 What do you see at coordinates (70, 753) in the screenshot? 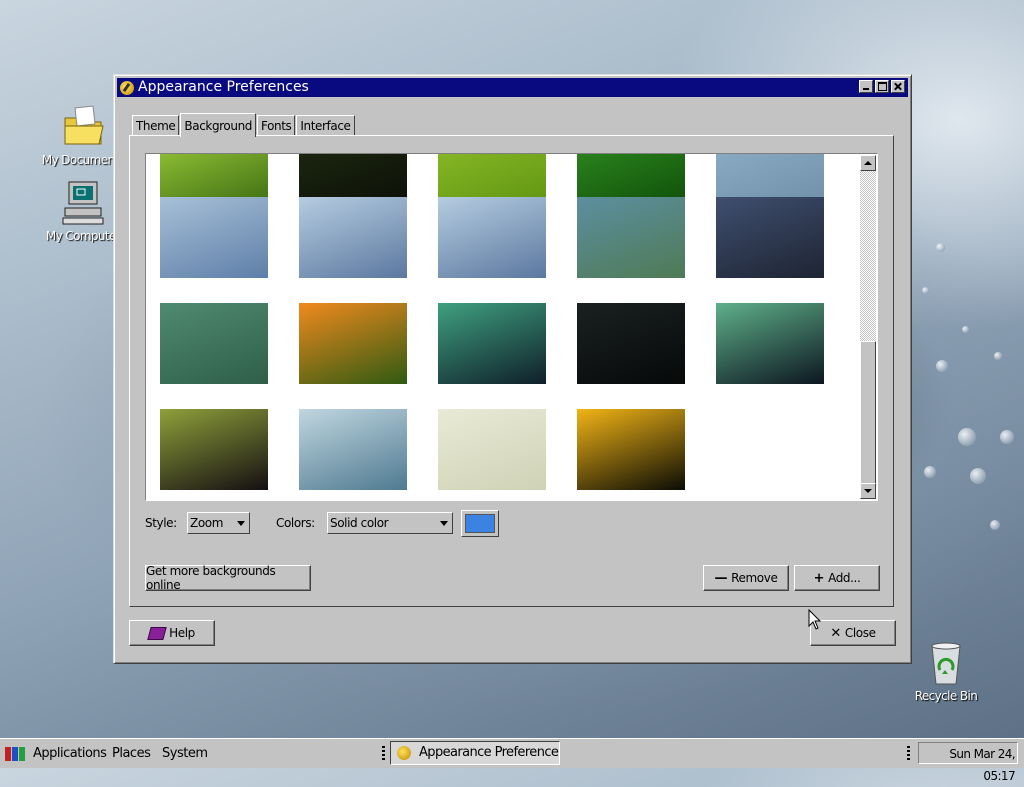
I see `applications-menu: Applications` at bounding box center [70, 753].